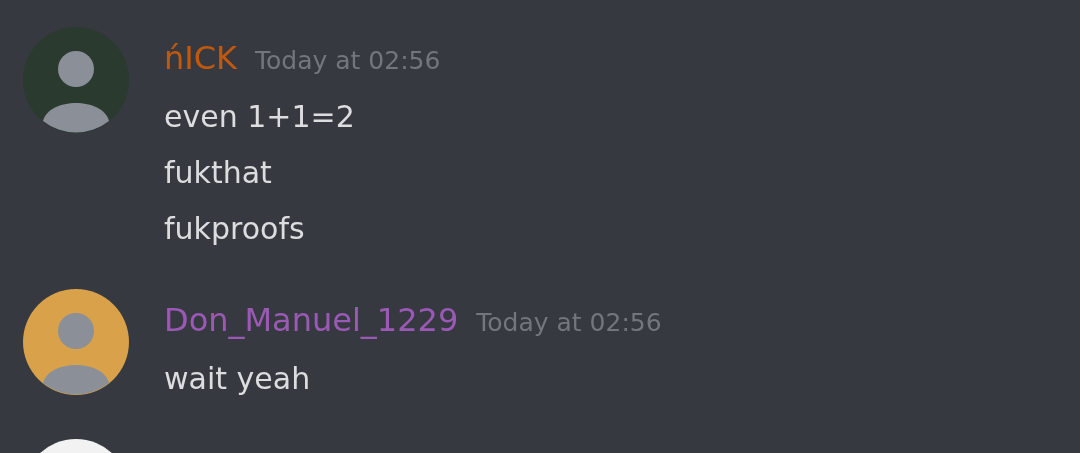 The width and height of the screenshot is (1080, 453). I want to click on username: ńICK, so click(201, 58).